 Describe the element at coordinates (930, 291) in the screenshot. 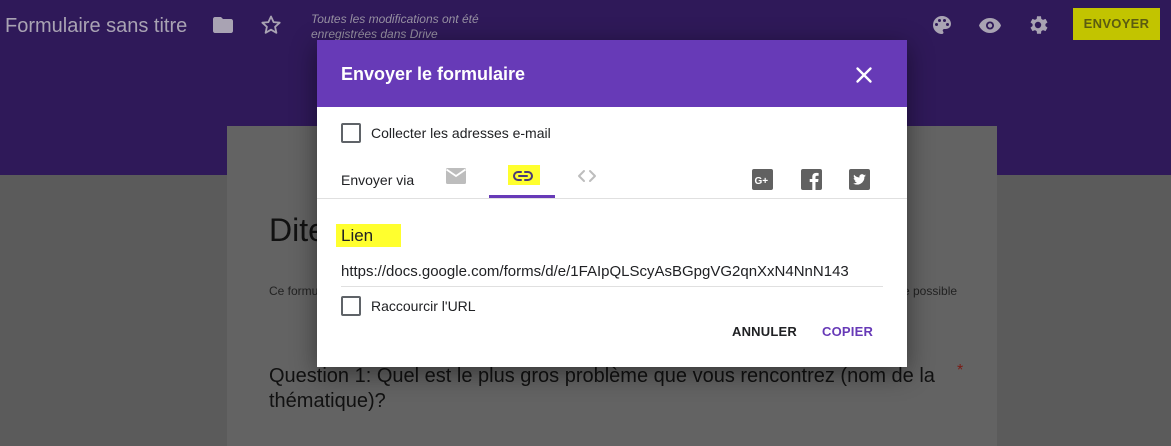

I see `form-description-end: e possible` at that location.